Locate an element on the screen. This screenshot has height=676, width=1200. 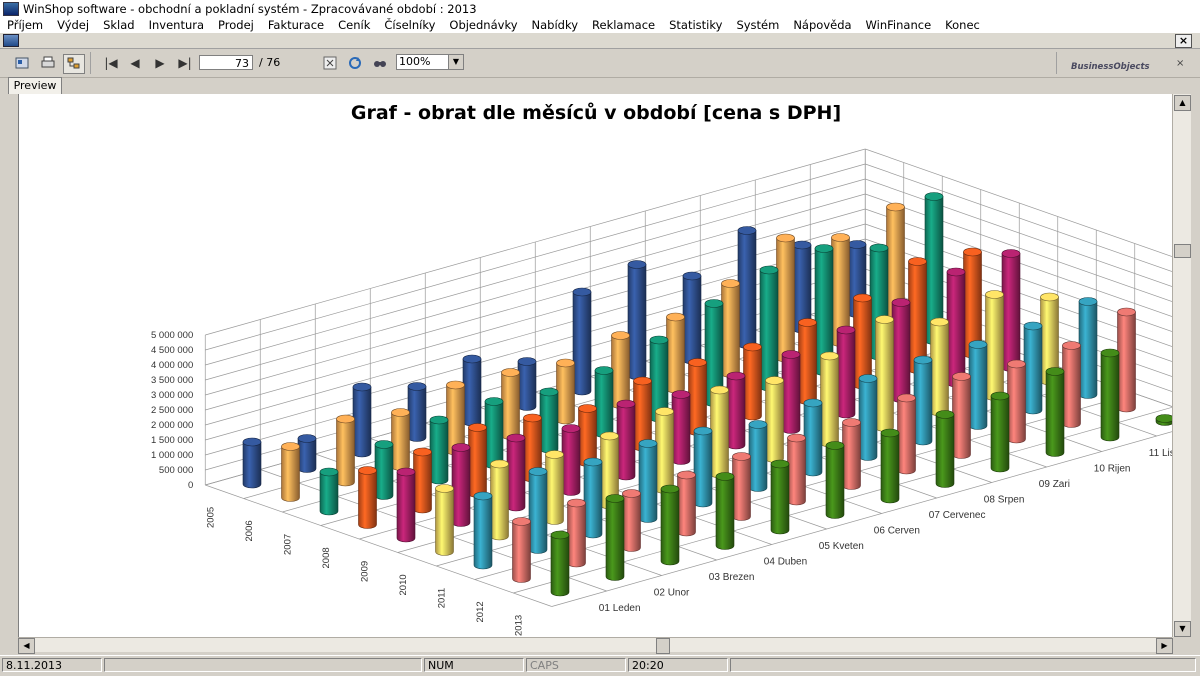
group-tree-icon is located at coordinates (74, 64).